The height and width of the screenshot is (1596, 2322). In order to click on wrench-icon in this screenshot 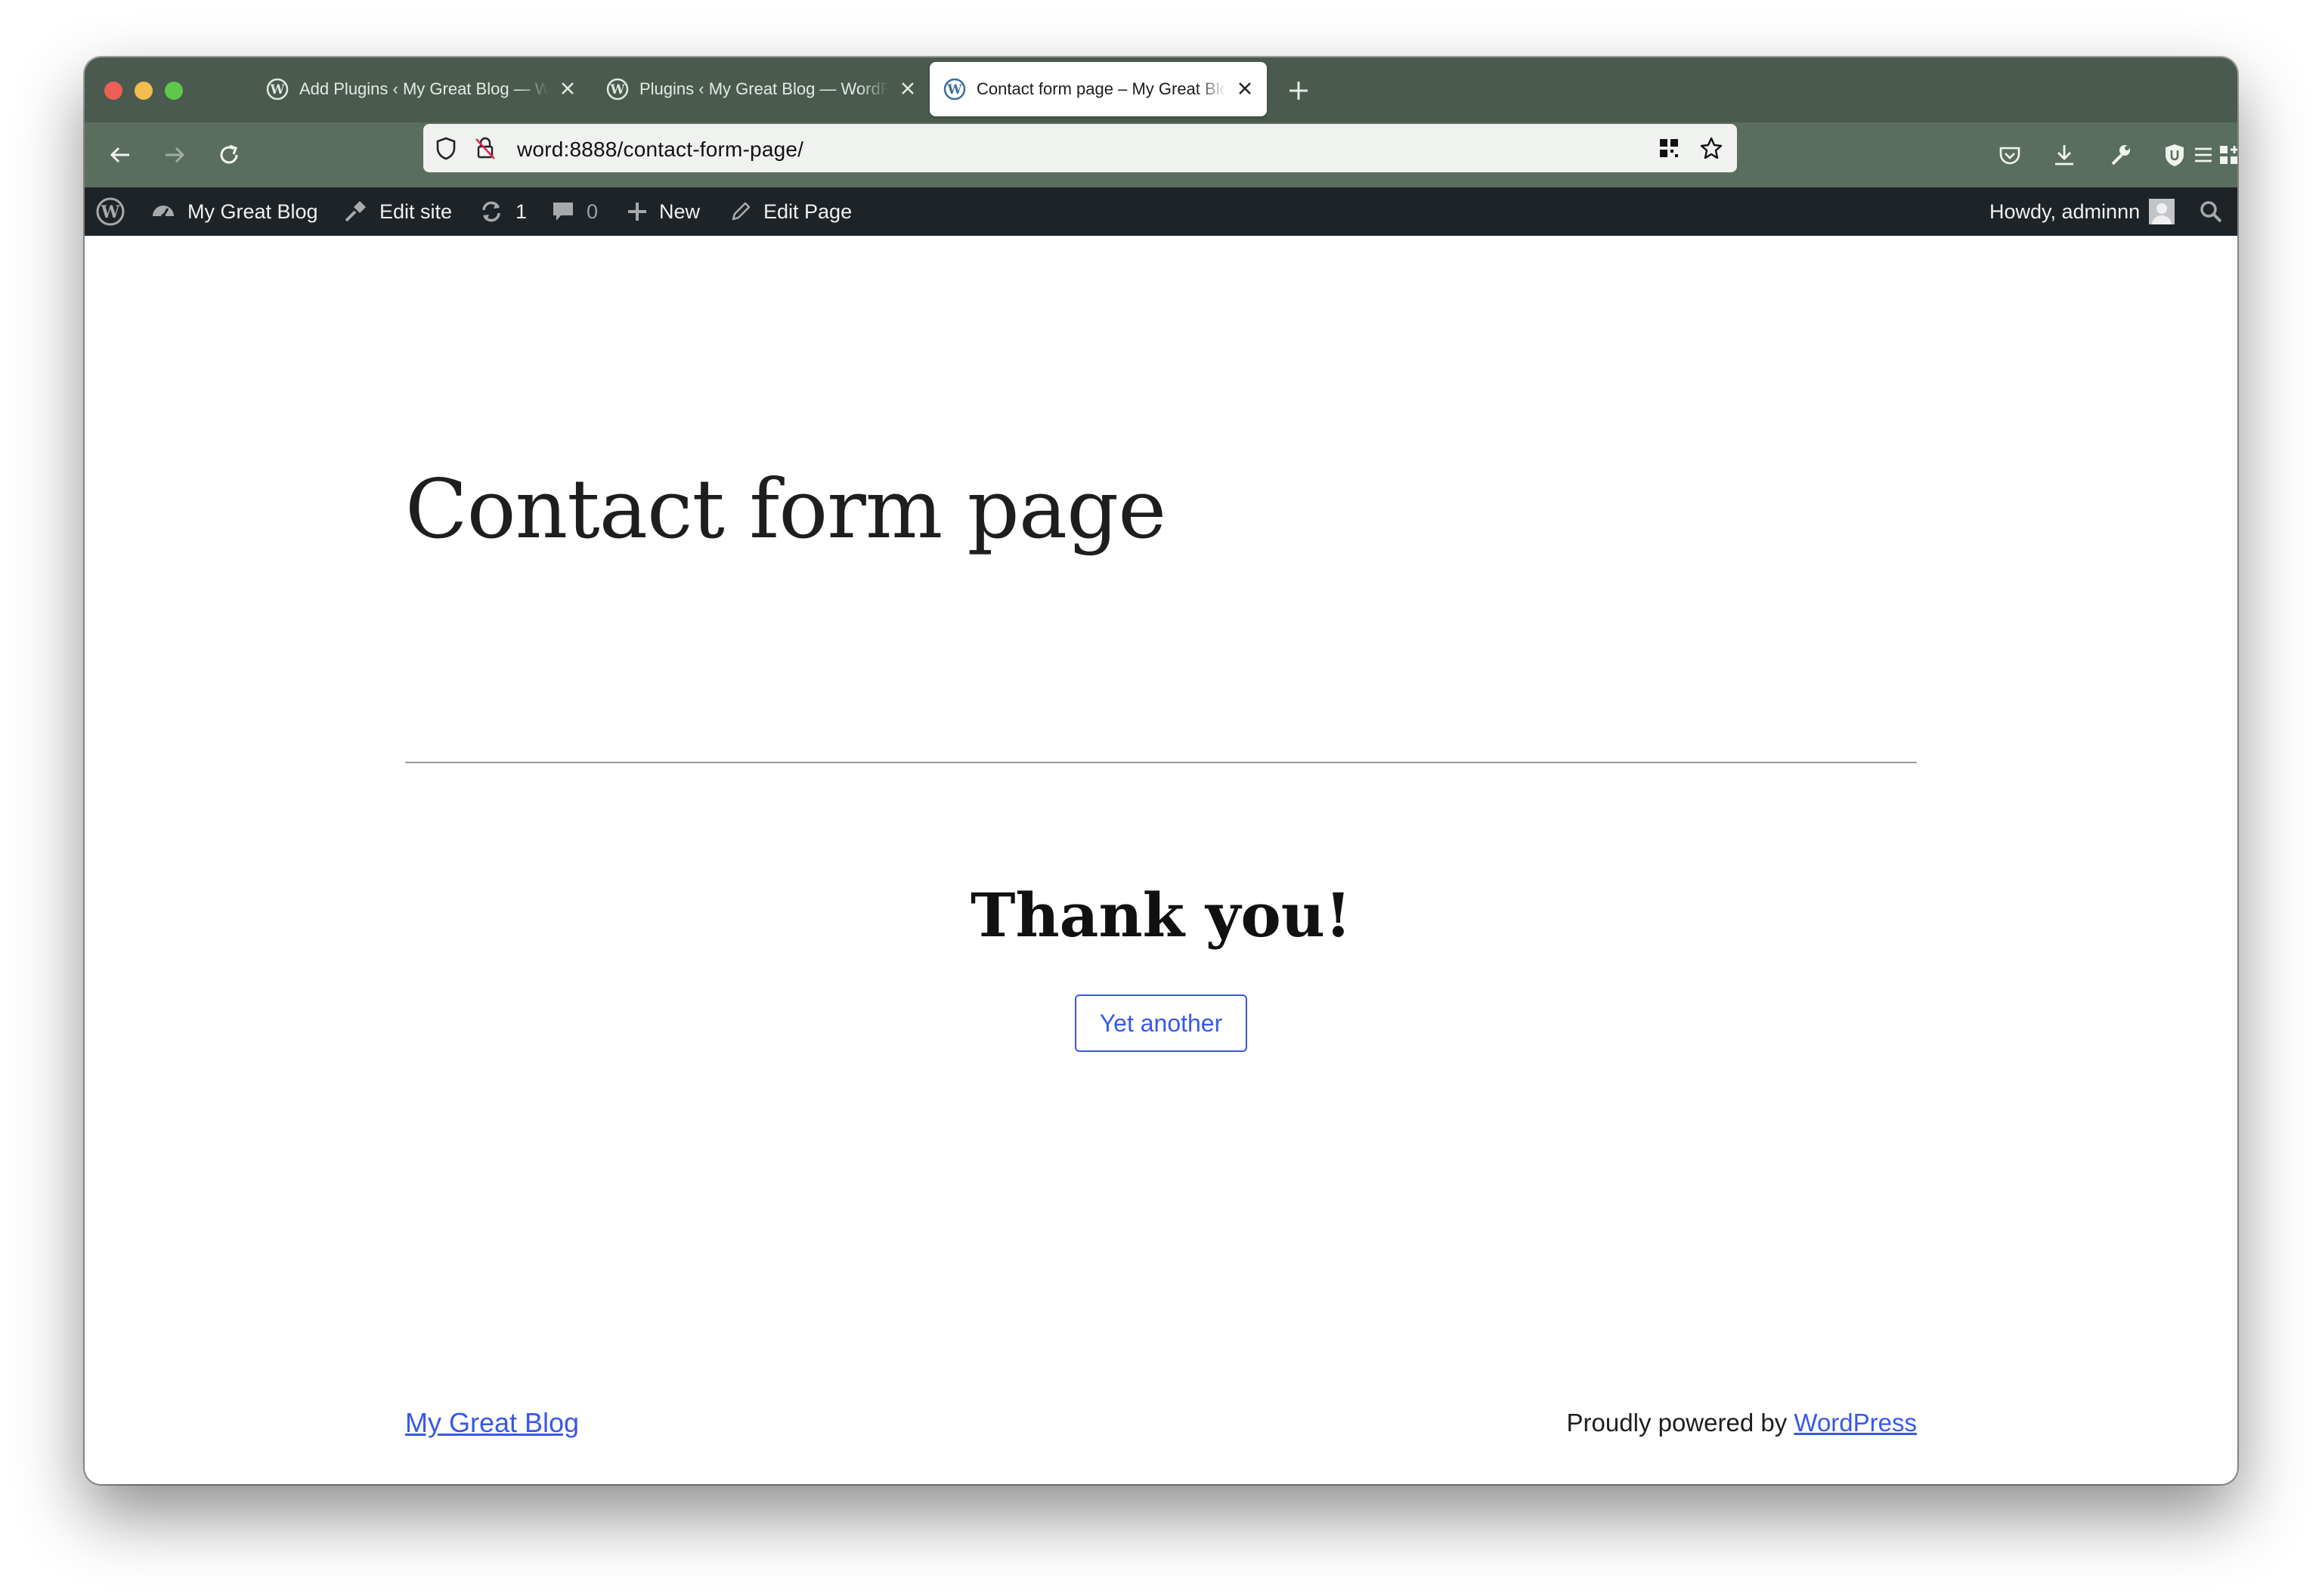, I will do `click(2120, 155)`.